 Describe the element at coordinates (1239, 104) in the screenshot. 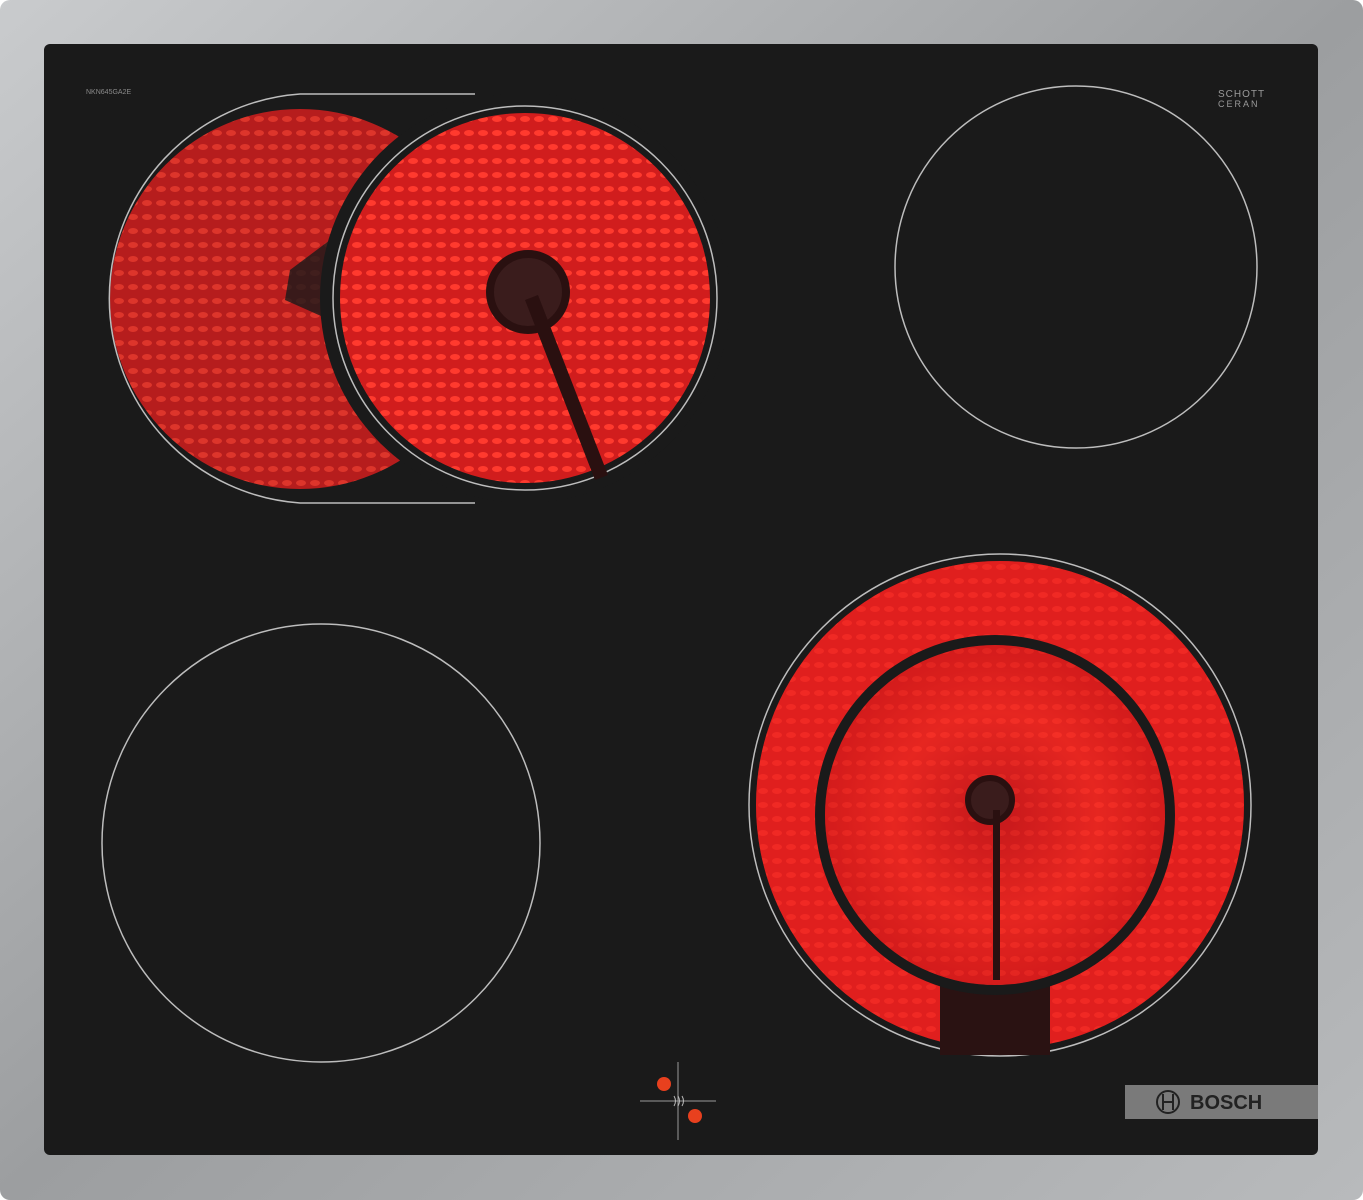

I see `ceran-text: CERAN` at that location.